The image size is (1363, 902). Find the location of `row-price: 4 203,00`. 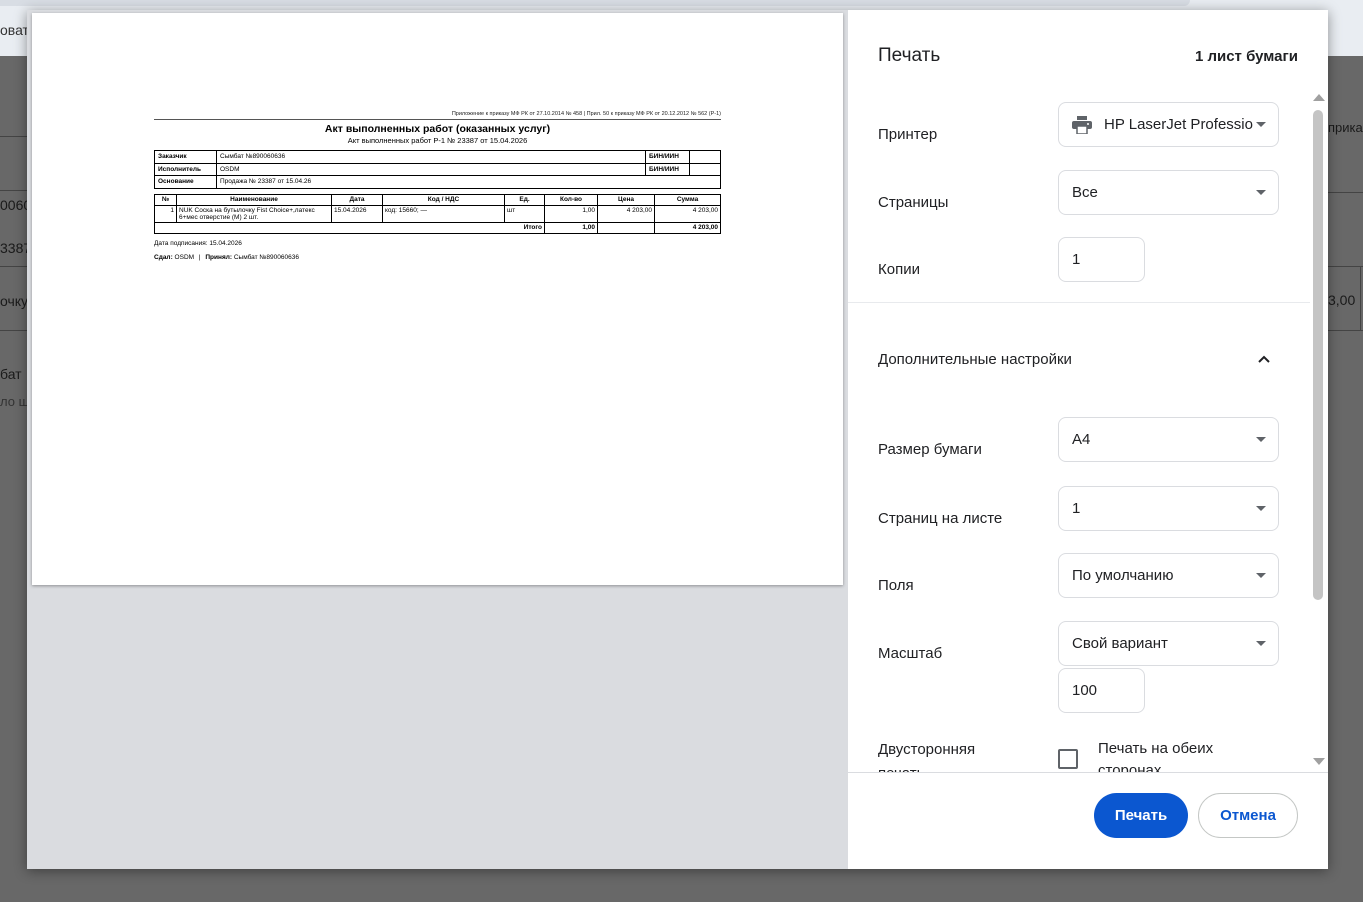

row-price: 4 203,00 is located at coordinates (626, 213).